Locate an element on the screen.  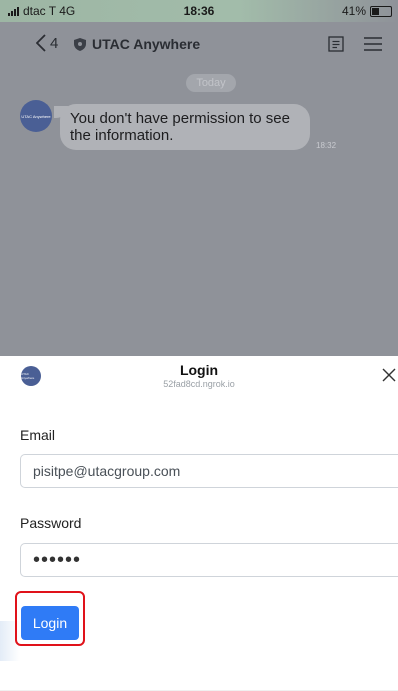
status-time: 18:36 is located at coordinates (199, 11).